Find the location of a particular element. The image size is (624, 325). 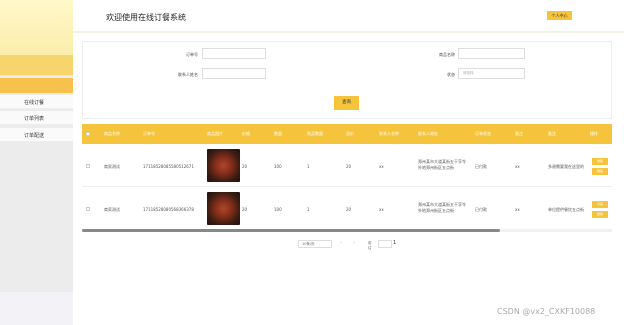

order-no-input is located at coordinates (234, 53).